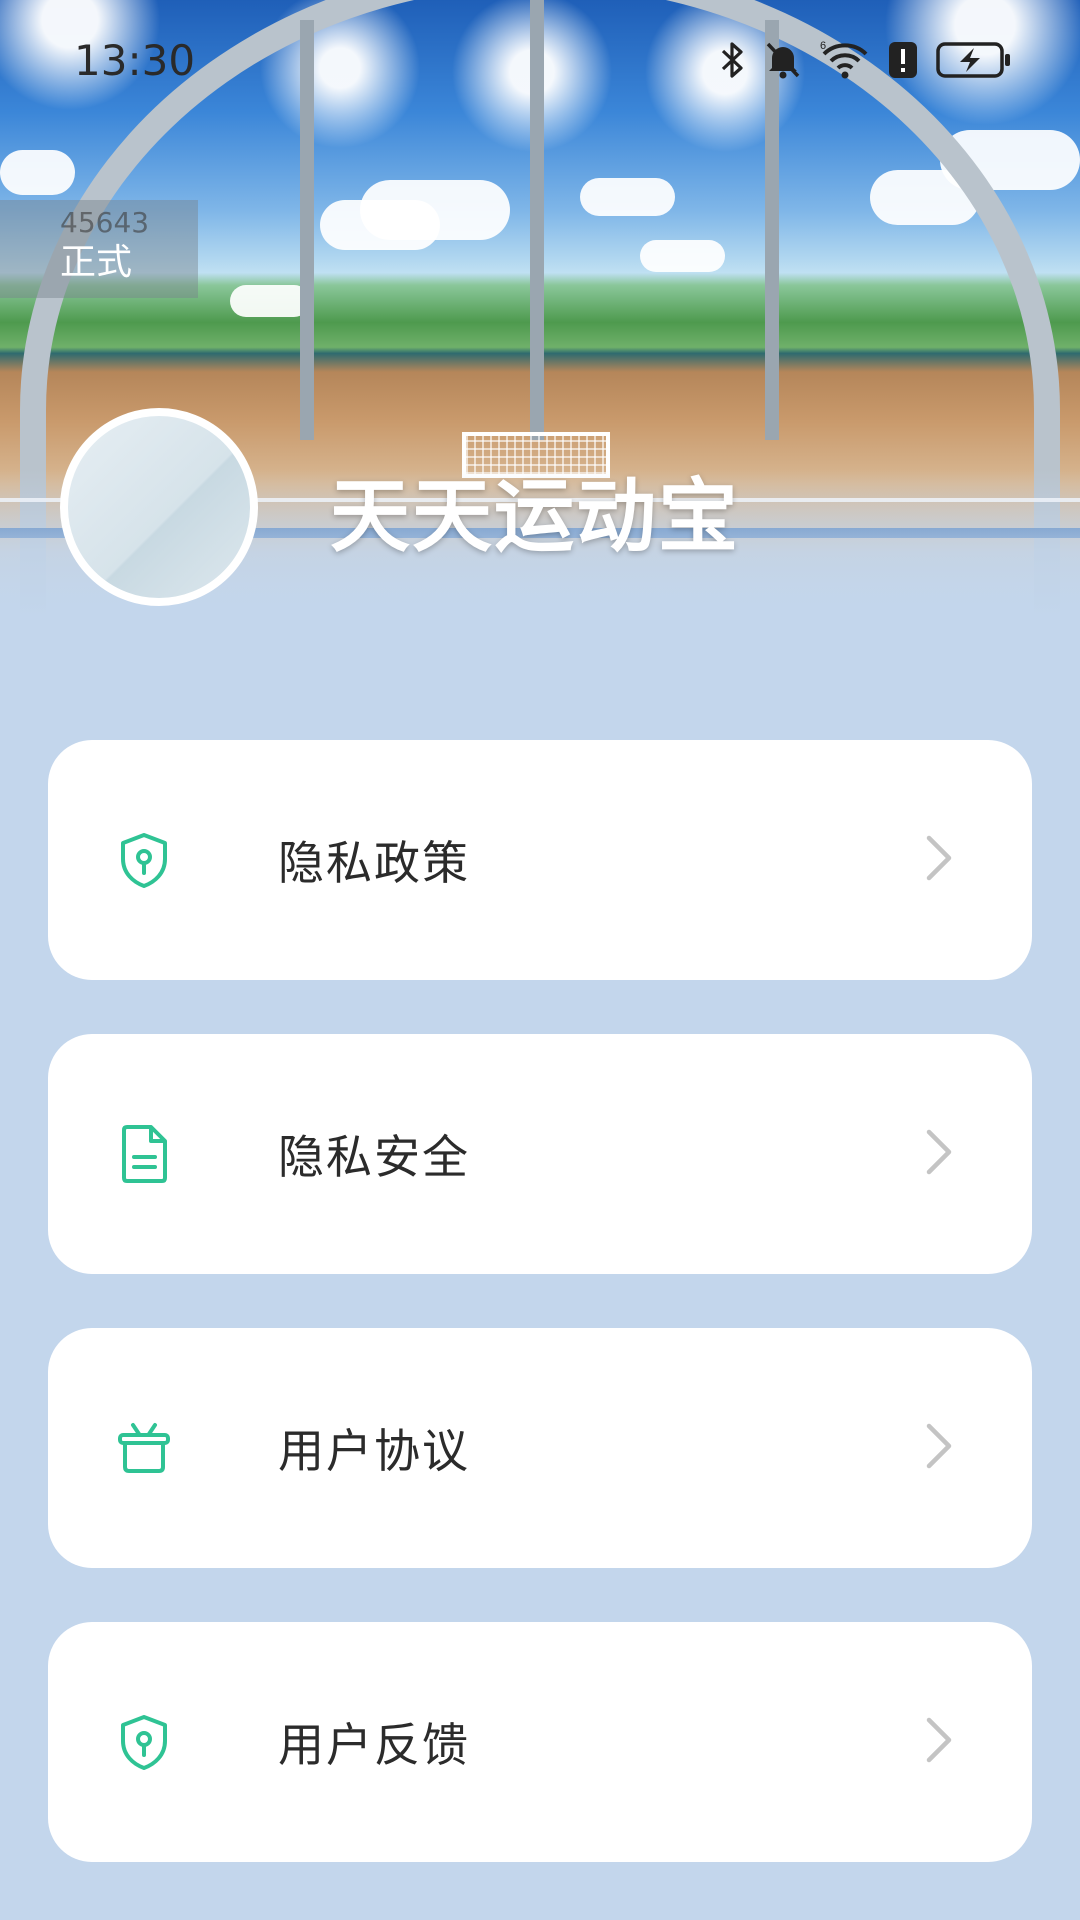 The image size is (1080, 1920). Describe the element at coordinates (105, 222) in the screenshot. I see `build-id: 45643` at that location.